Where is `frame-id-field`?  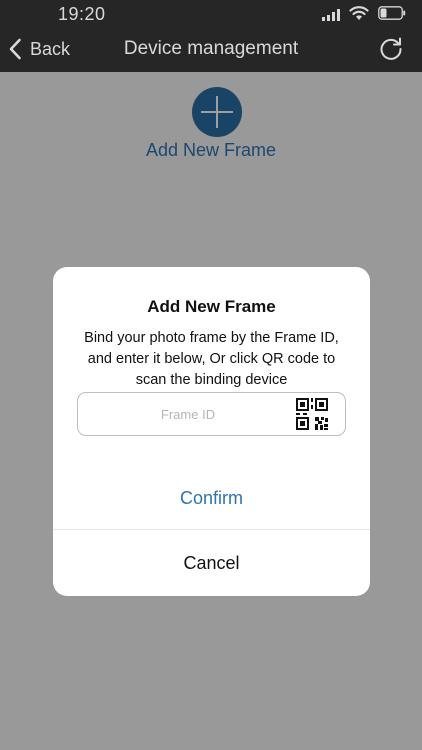
frame-id-field is located at coordinates (211, 414).